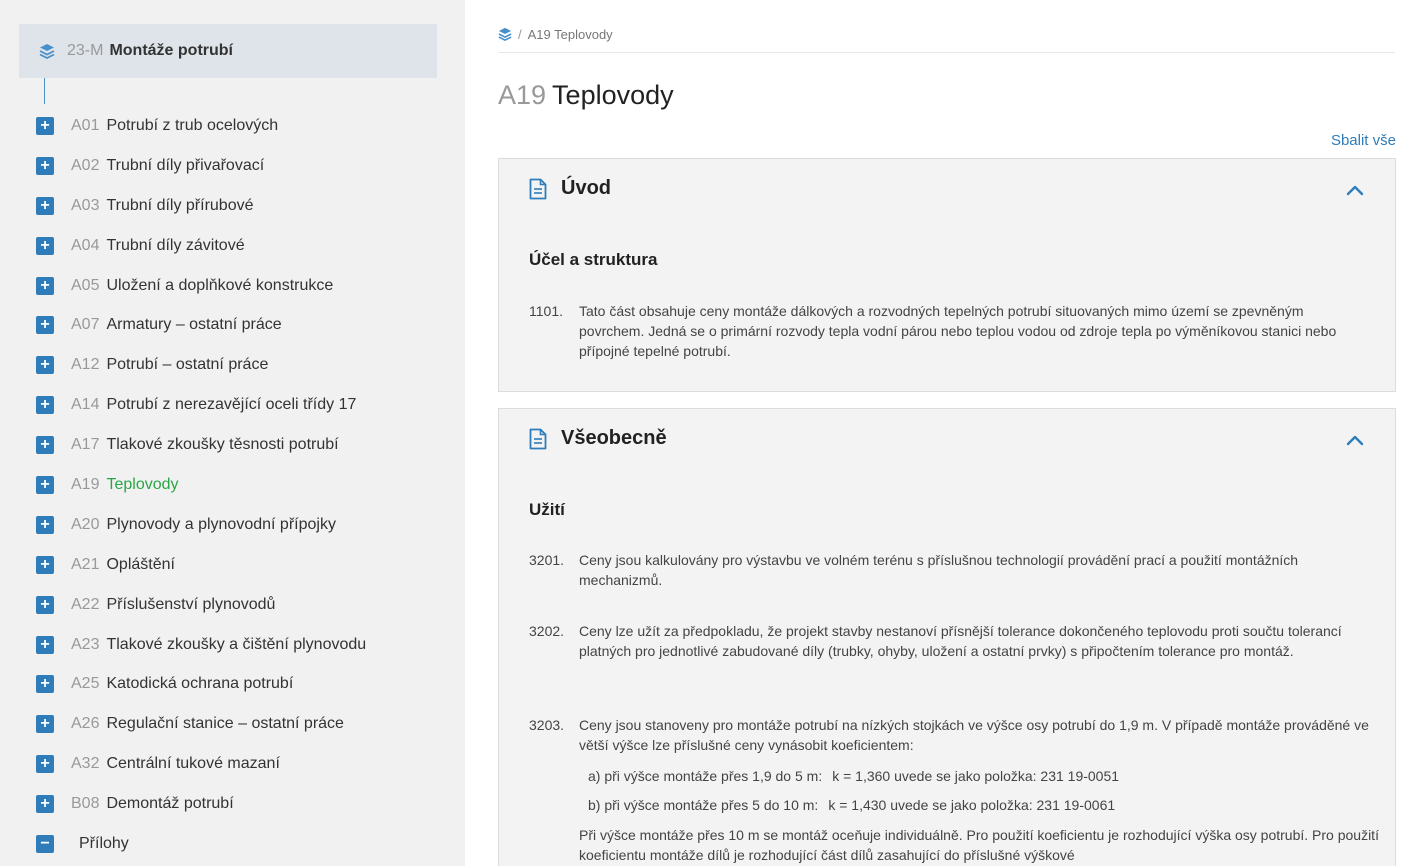  I want to click on sidebar-item-a23: + A23 Tlakové zkoušky a čištění plynovodu, so click(246, 645).